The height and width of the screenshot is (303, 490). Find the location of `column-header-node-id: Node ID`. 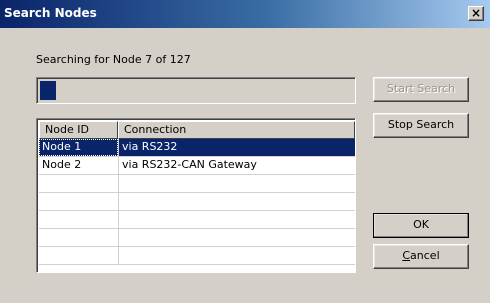

column-header-node-id: Node ID is located at coordinates (78, 130).